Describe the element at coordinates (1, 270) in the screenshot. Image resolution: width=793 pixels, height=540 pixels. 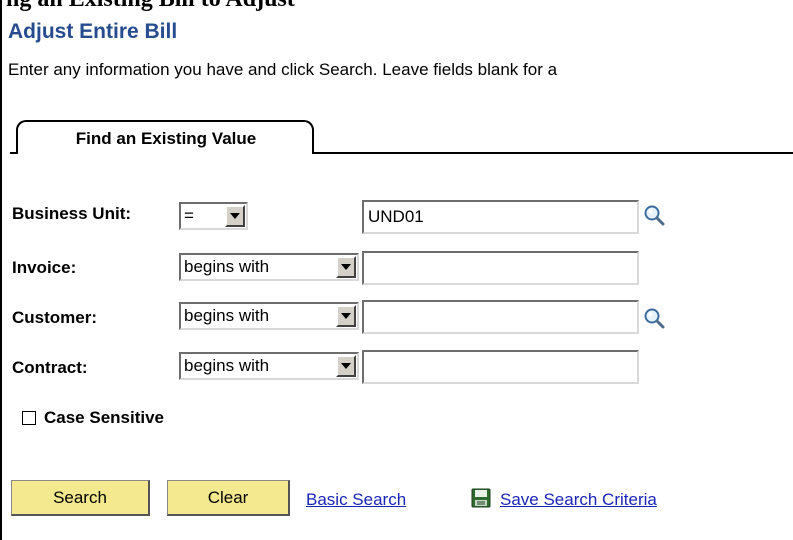
I see `window-border` at that location.